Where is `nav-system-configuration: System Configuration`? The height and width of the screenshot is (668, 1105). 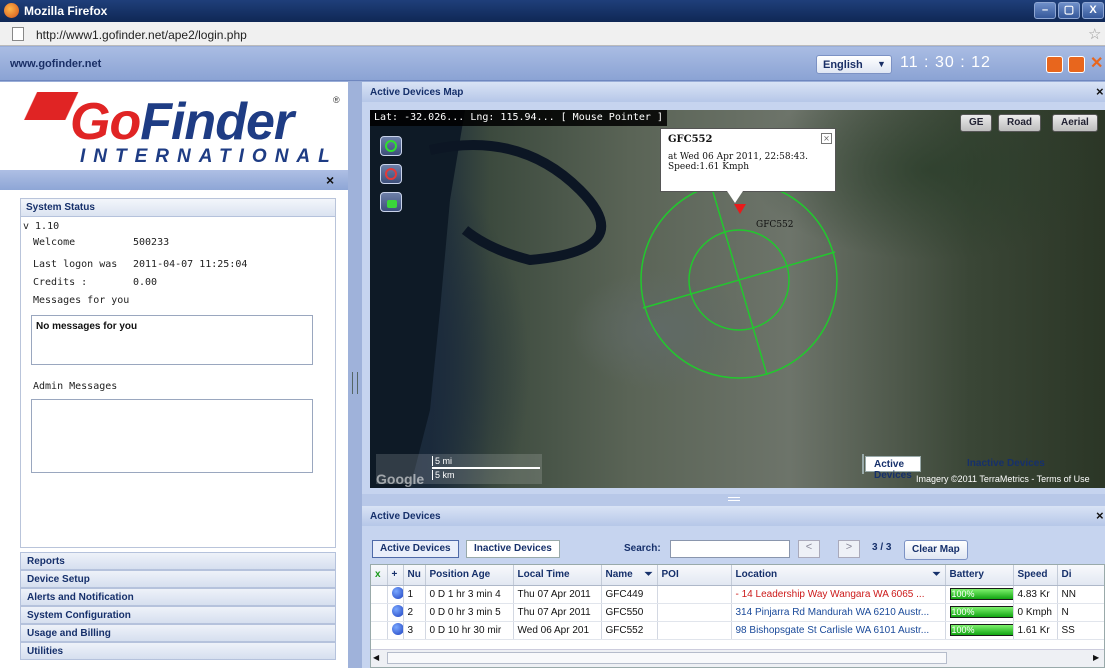
nav-system-configuration: System Configuration is located at coordinates (178, 615).